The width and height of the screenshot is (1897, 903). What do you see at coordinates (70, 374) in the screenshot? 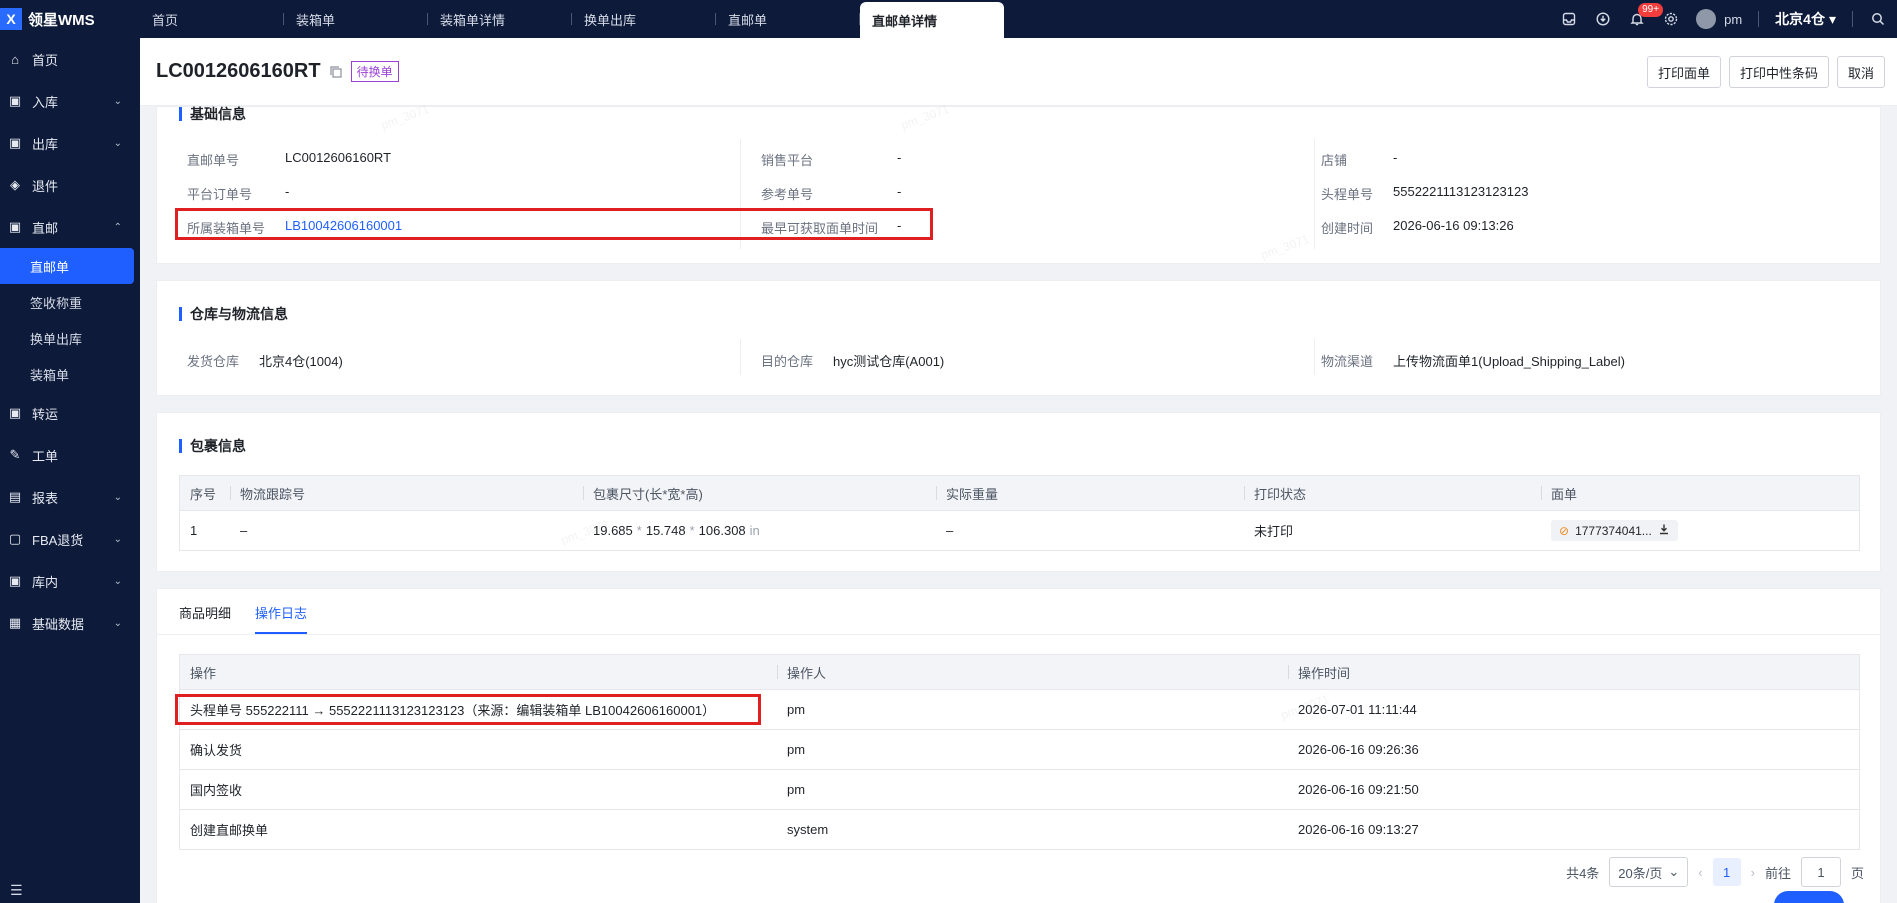
I see `sidebar-sub-packing-list: 装箱单` at bounding box center [70, 374].